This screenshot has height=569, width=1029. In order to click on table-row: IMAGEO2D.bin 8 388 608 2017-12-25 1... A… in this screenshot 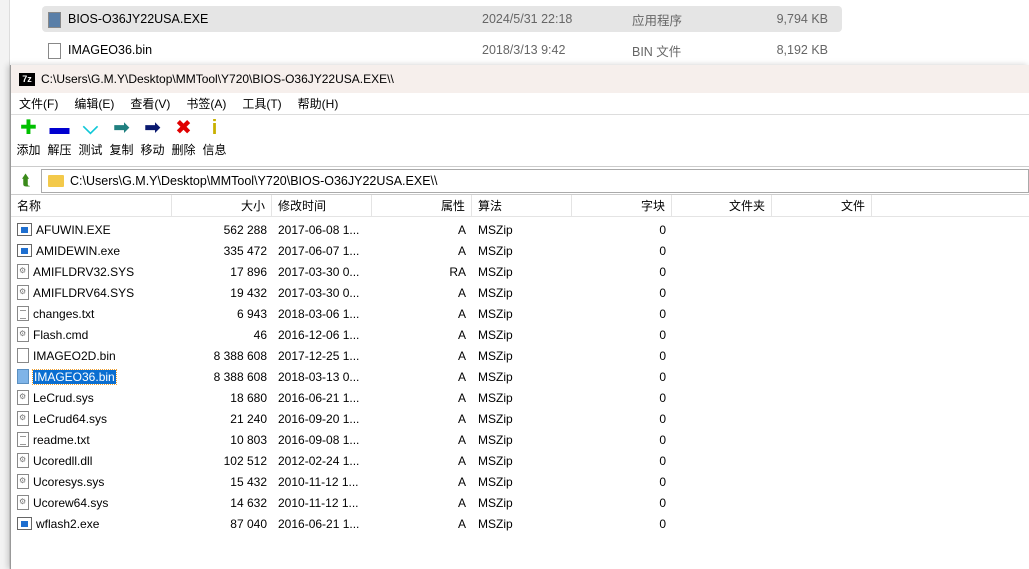, I will do `click(520, 355)`.